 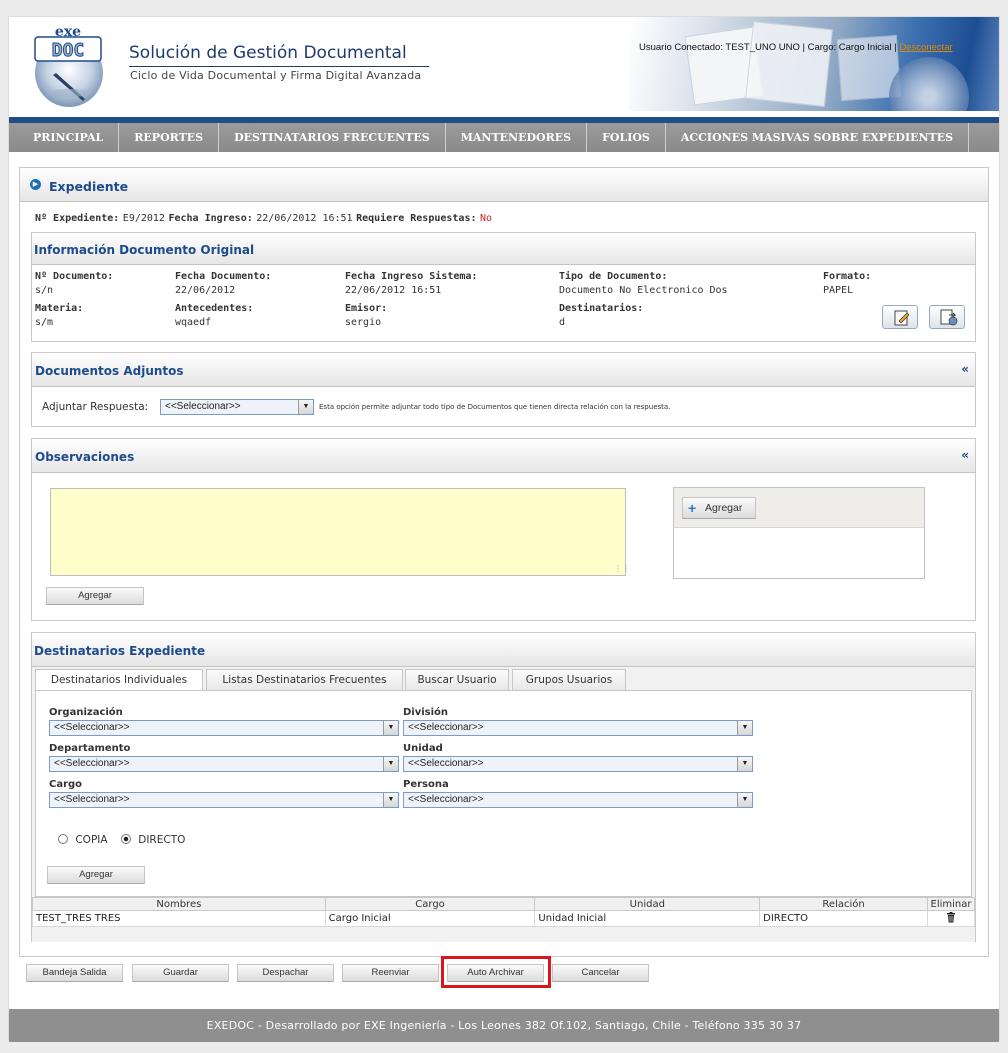 I want to click on trash-icon, so click(x=951, y=917).